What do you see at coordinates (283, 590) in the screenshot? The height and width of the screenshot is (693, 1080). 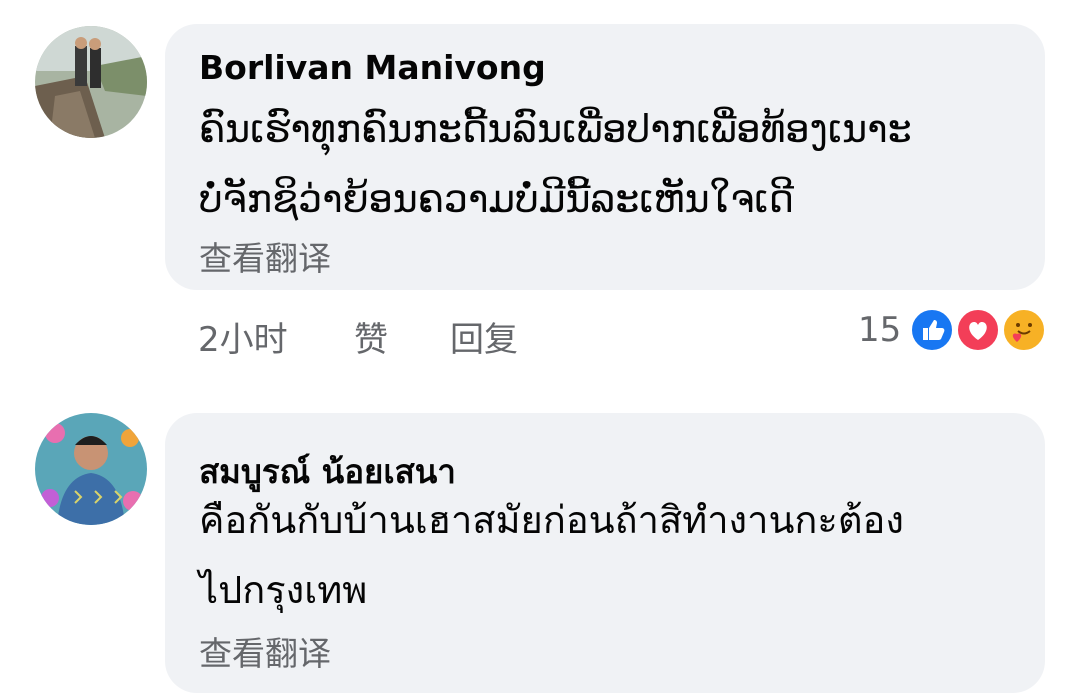 I see `comment-text-line: ไปกรุงเทพ` at bounding box center [283, 590].